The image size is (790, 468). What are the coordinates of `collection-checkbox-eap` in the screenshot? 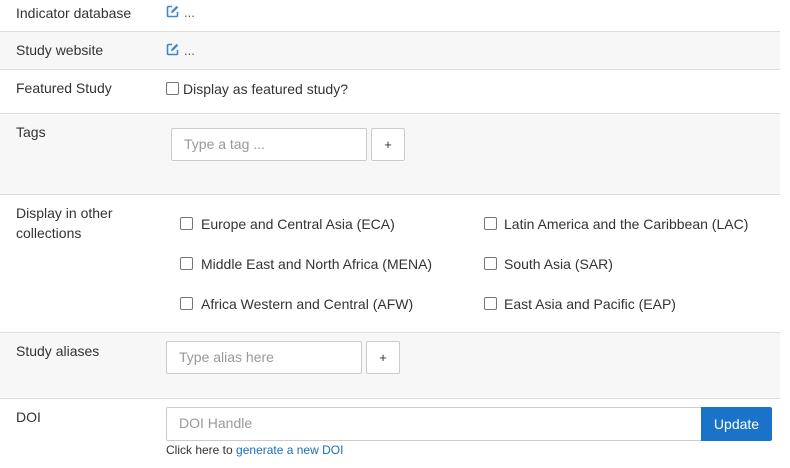 It's located at (490, 303).